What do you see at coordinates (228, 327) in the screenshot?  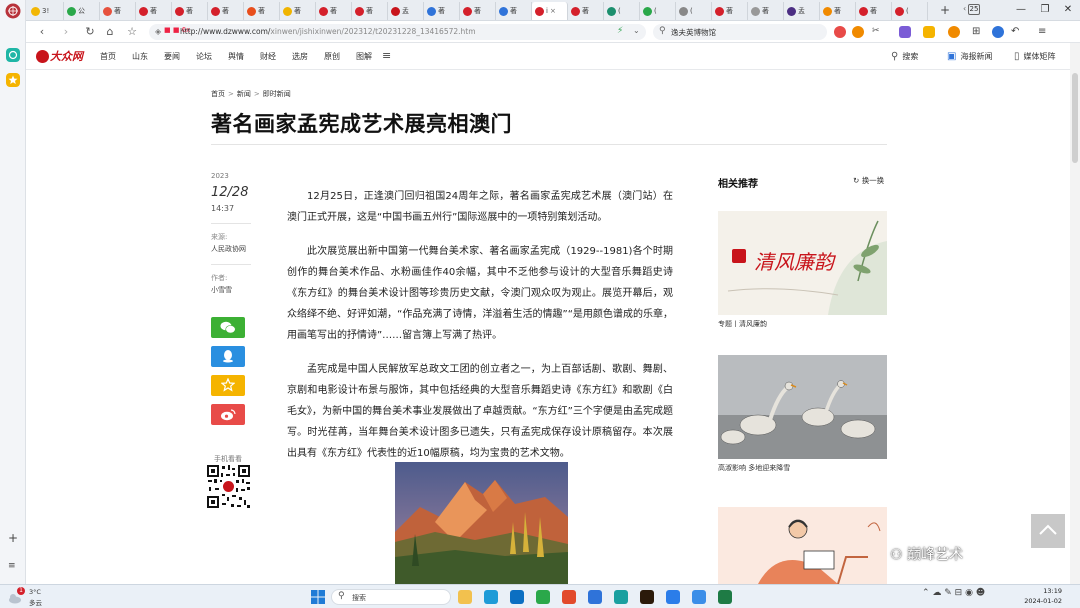 I see `share-wechat-button` at bounding box center [228, 327].